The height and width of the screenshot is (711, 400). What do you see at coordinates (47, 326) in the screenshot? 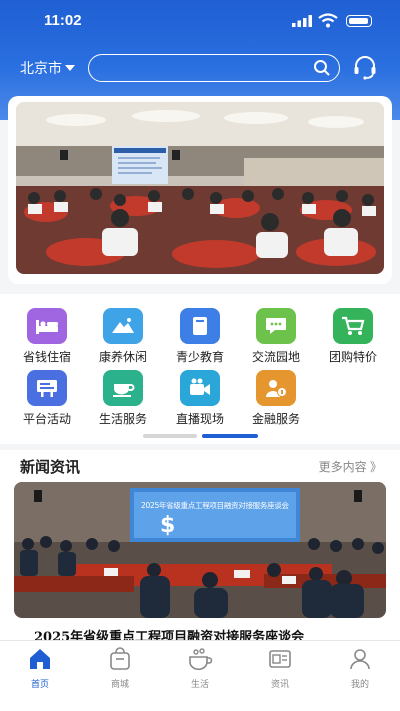
I see `bed-icon` at bounding box center [47, 326].